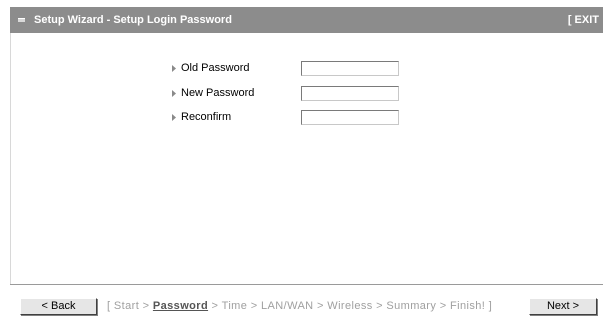  What do you see at coordinates (468, 306) in the screenshot?
I see `step-finish: Finish!` at bounding box center [468, 306].